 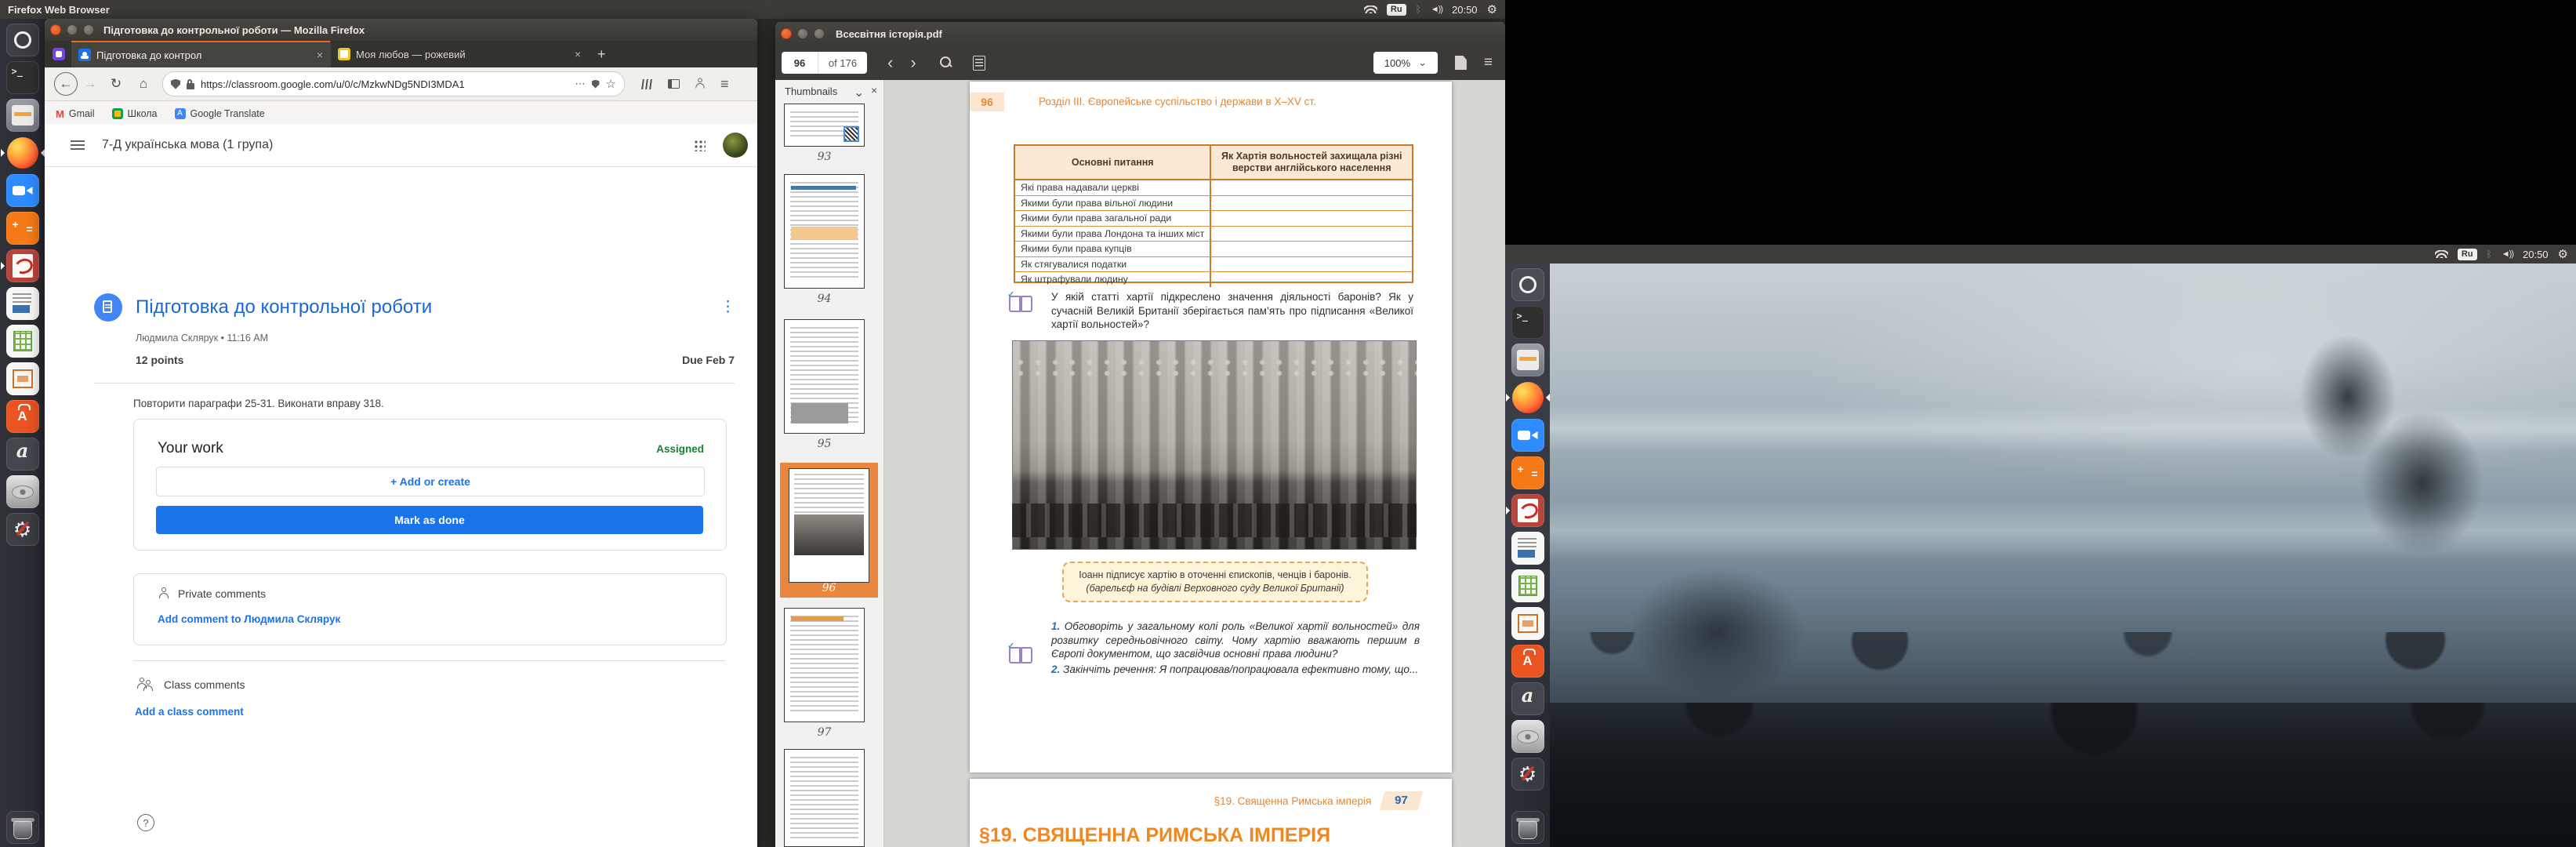 I want to click on help-button: ?, so click(x=146, y=822).